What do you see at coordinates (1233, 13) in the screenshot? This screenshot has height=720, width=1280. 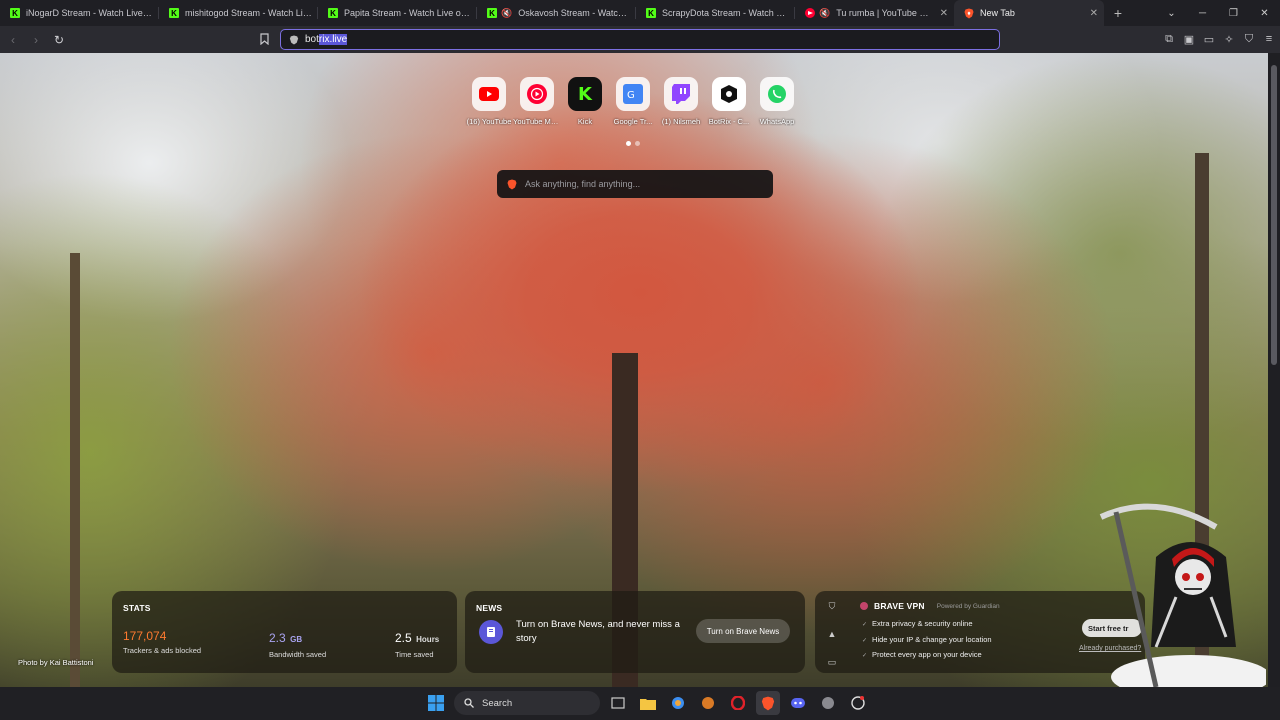 I see `restore-icon: ❐` at bounding box center [1233, 13].